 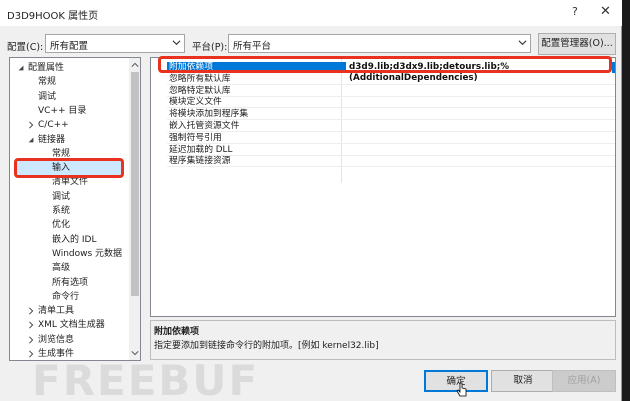 What do you see at coordinates (69, 168) in the screenshot?
I see `tree-selected-annotation-box` at bounding box center [69, 168].